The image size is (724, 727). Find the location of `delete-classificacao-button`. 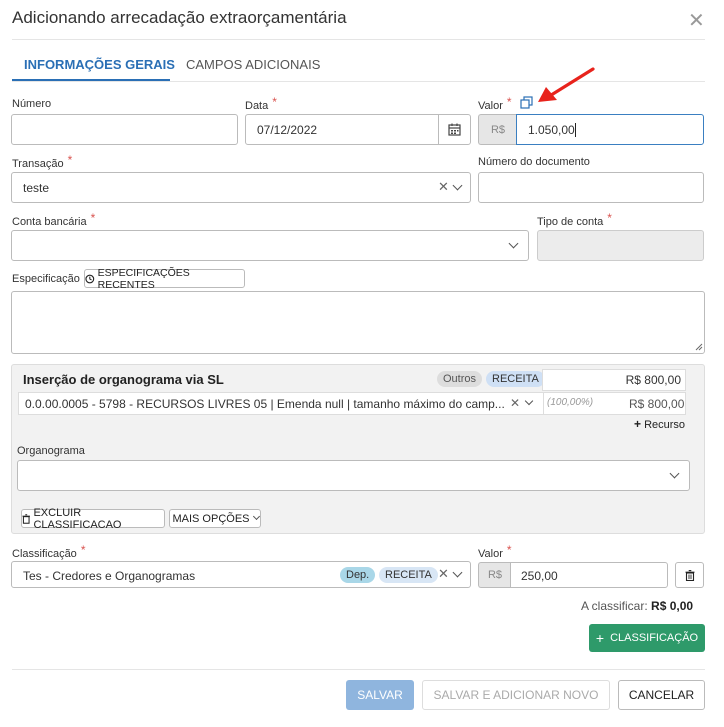

delete-classificacao-button is located at coordinates (689, 575).